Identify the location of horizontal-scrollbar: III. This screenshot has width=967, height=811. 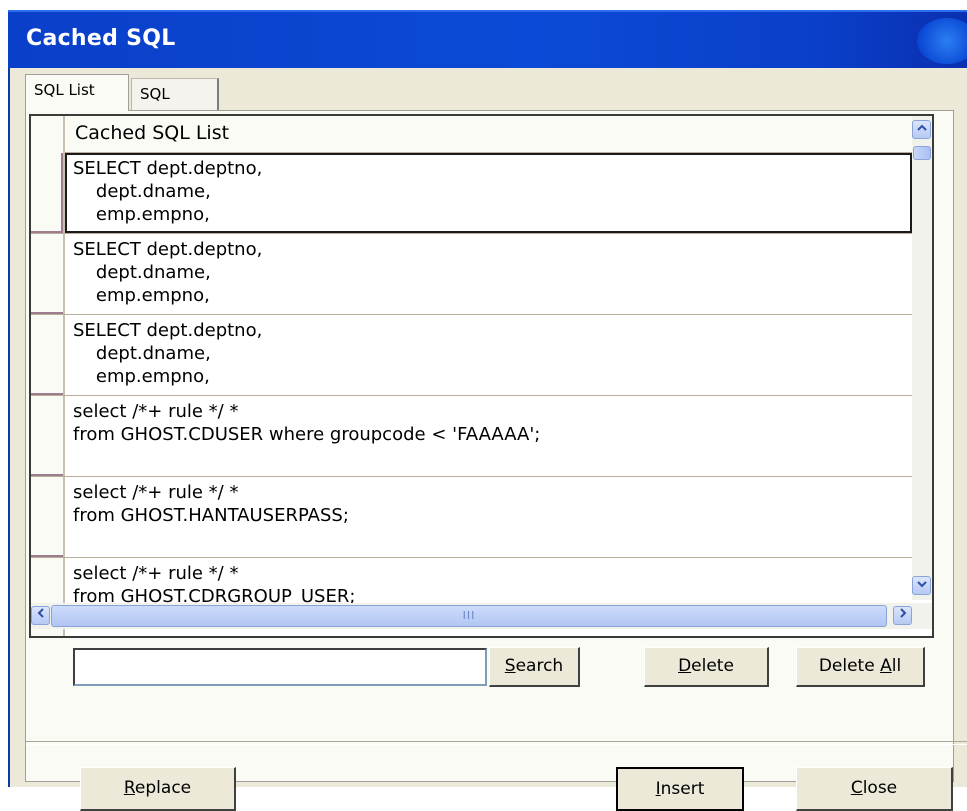
(481, 616).